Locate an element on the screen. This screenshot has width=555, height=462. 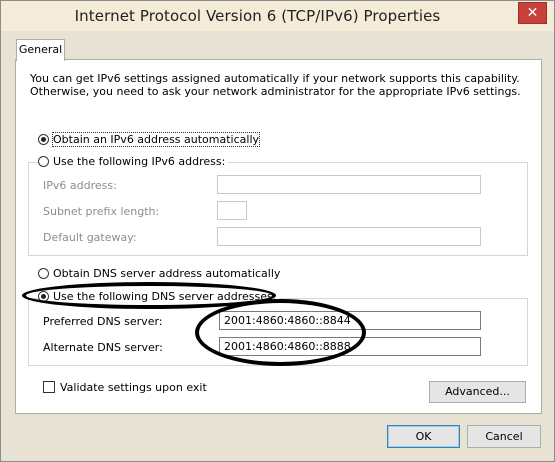
obtain-dns-auto-radio: Obtain DNS server address automatically is located at coordinates (161, 273).